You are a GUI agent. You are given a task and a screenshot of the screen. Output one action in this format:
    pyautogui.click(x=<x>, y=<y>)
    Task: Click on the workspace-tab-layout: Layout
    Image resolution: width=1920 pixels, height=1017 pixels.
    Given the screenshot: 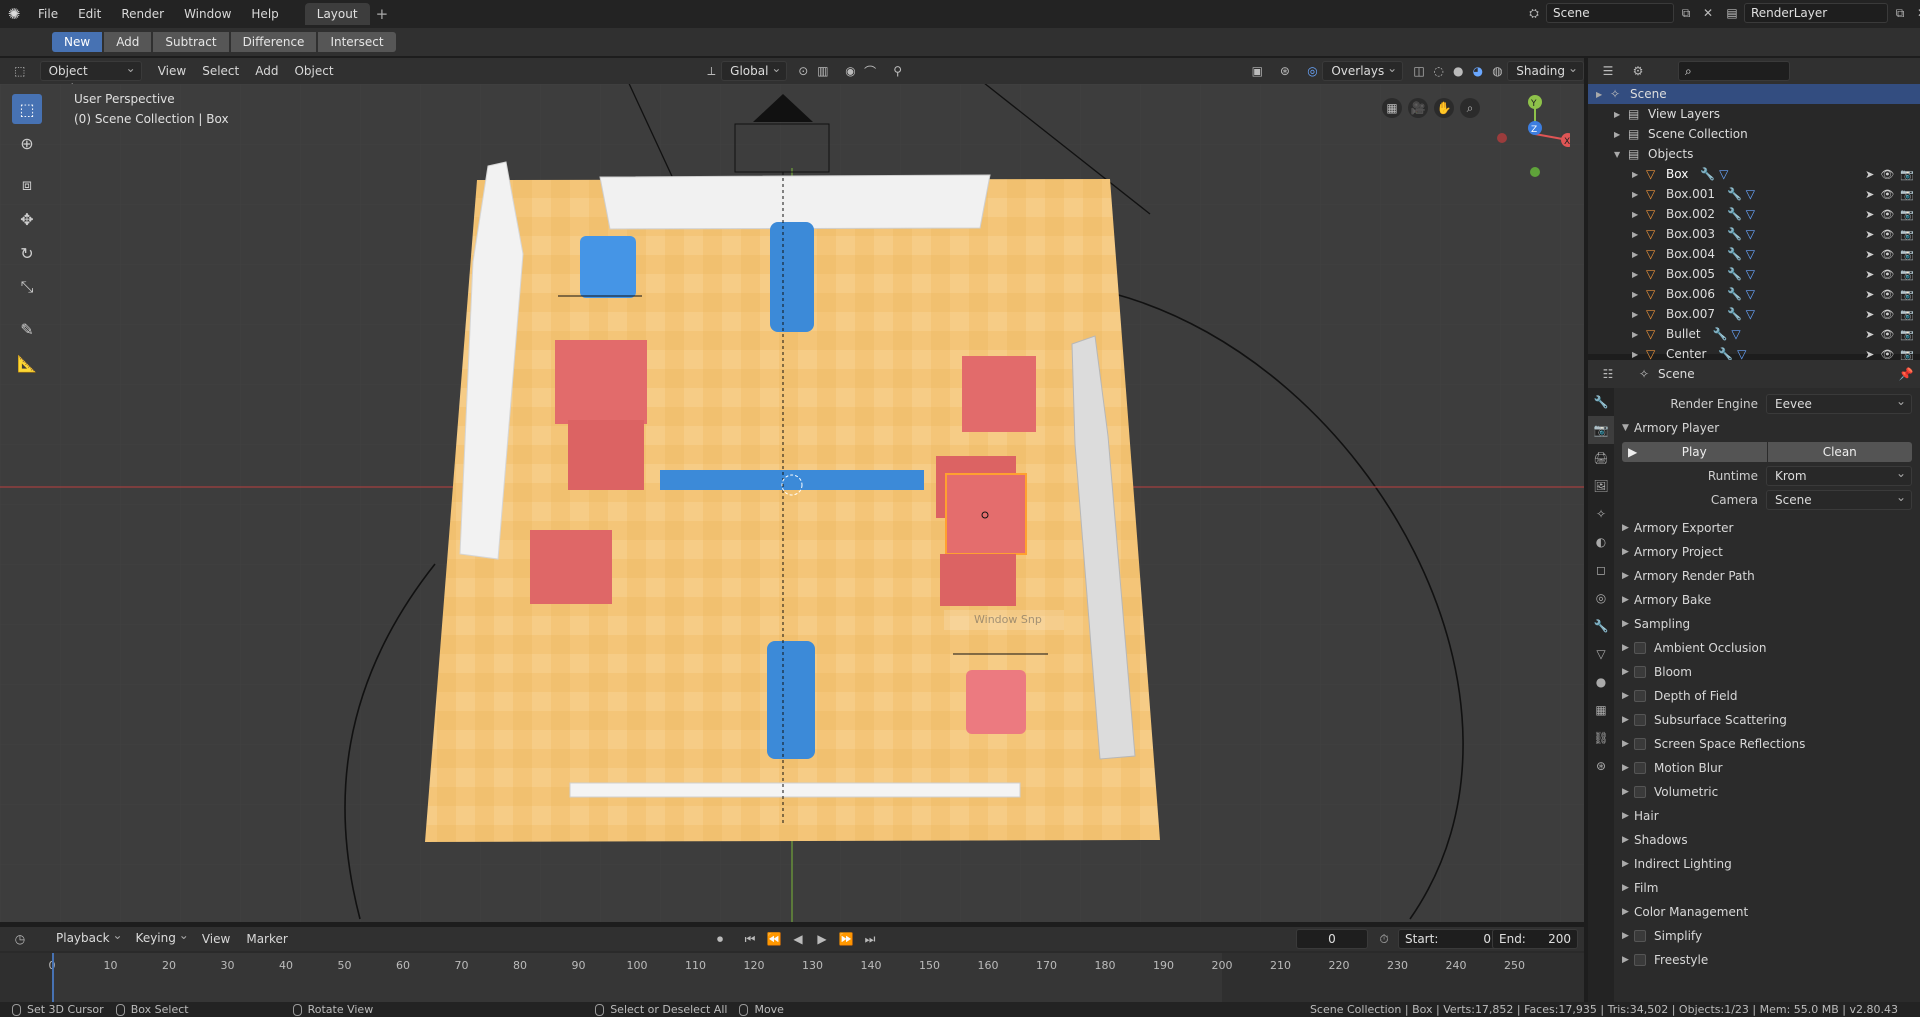 What is the action you would take?
    pyautogui.click(x=337, y=14)
    